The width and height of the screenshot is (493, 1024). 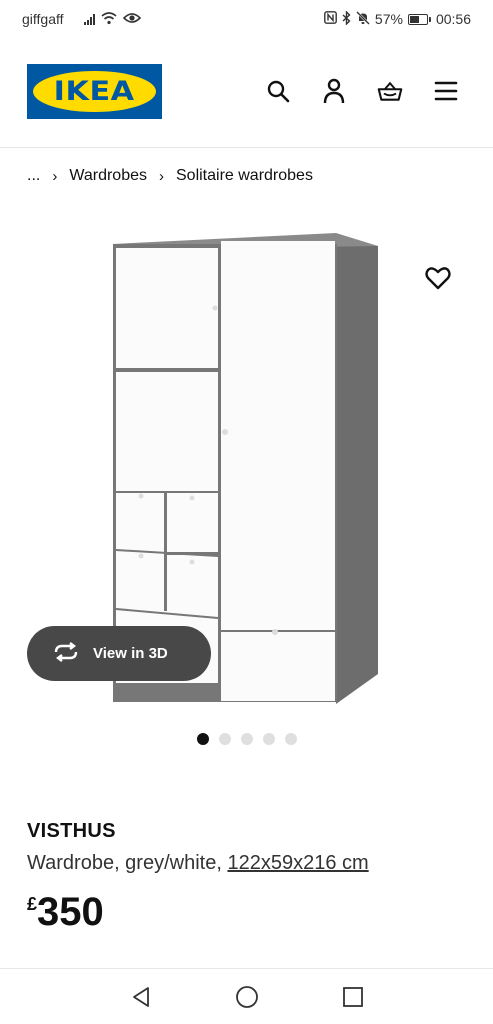 What do you see at coordinates (246, 93) in the screenshot?
I see `site-header: IKEA` at bounding box center [246, 93].